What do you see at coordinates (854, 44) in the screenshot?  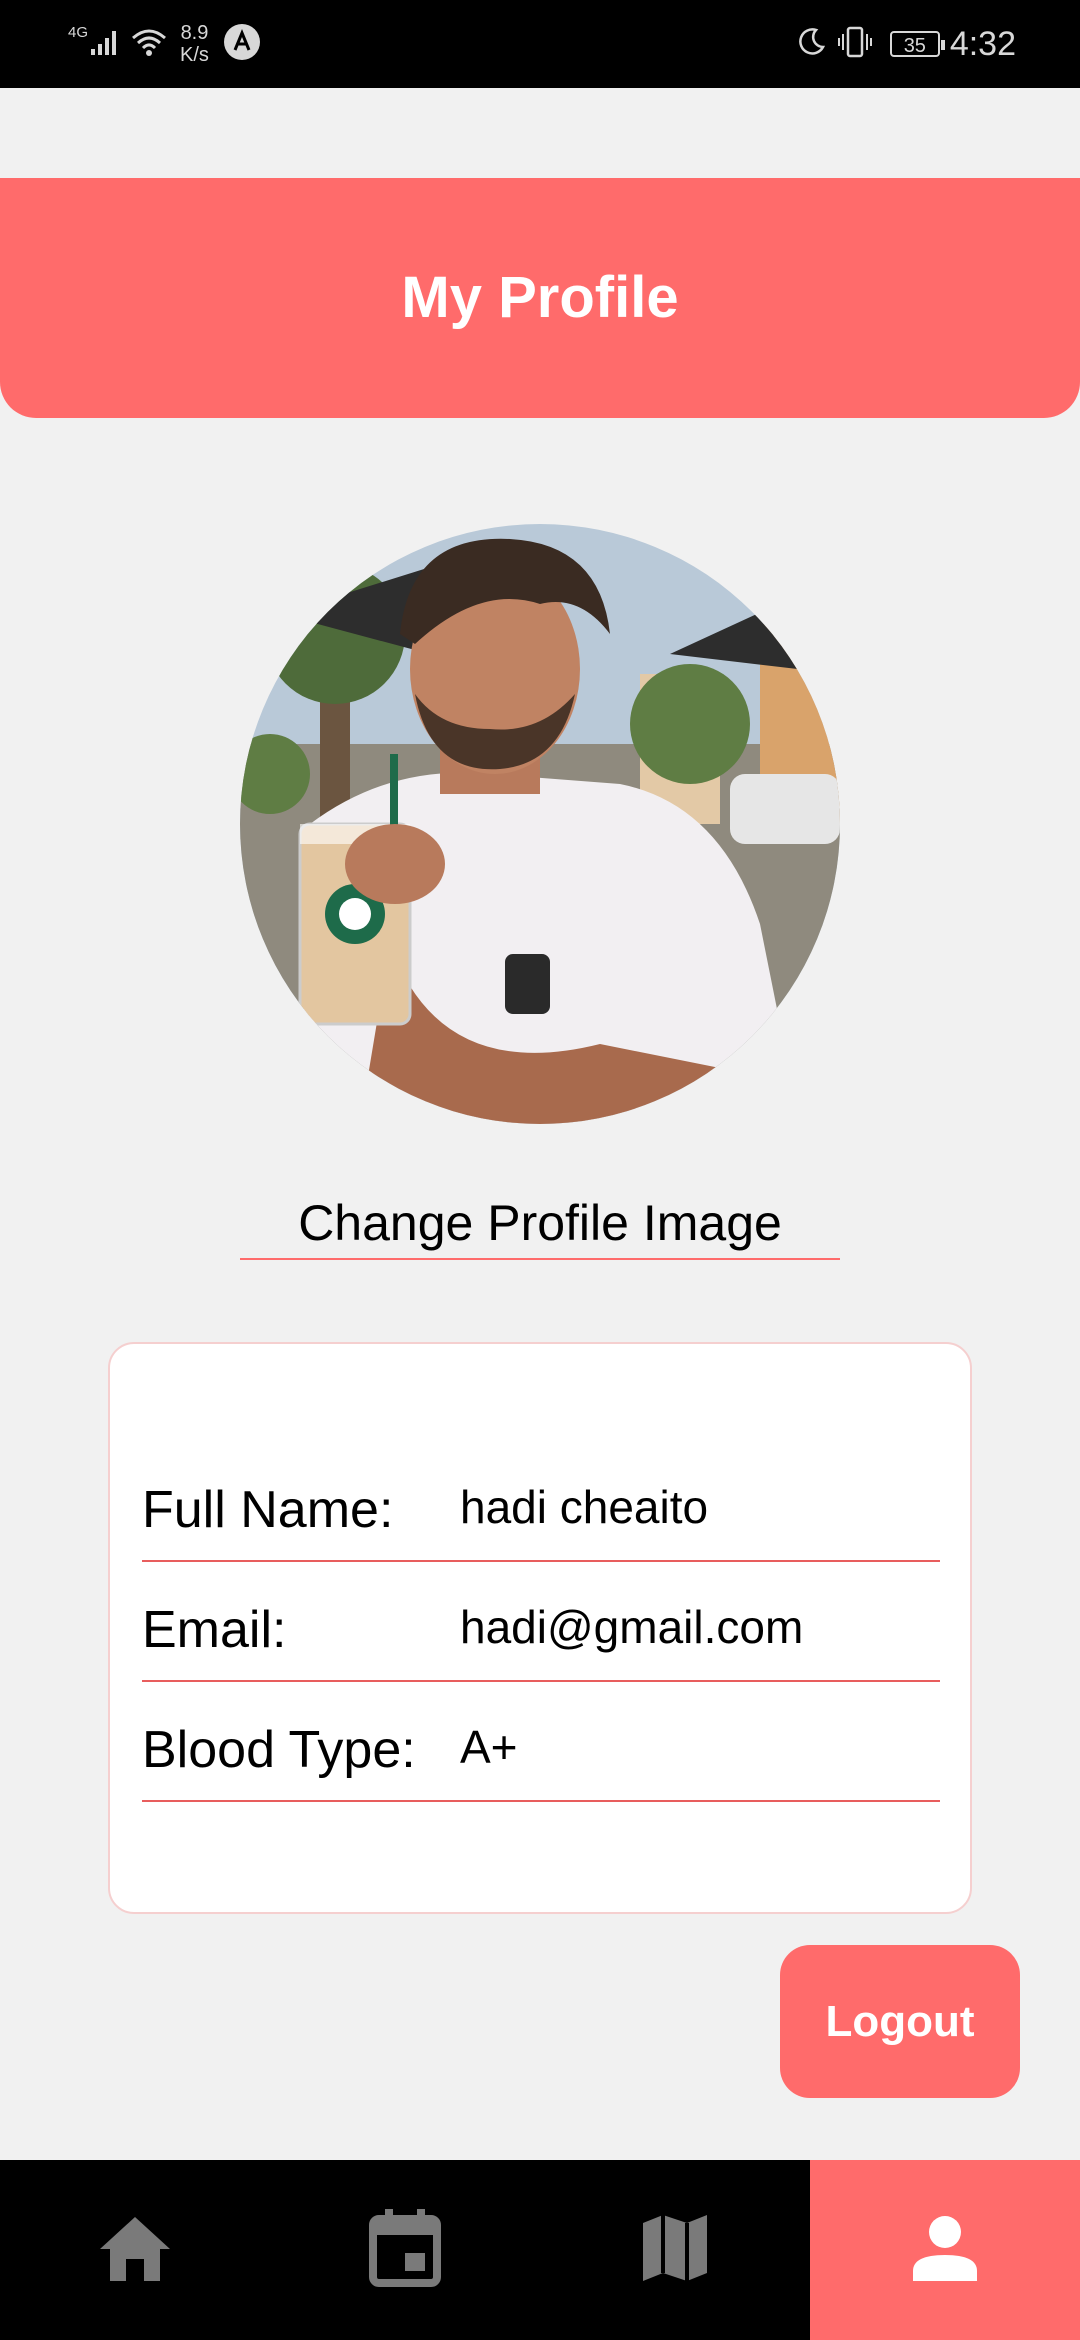 I see `vibrate-icon` at bounding box center [854, 44].